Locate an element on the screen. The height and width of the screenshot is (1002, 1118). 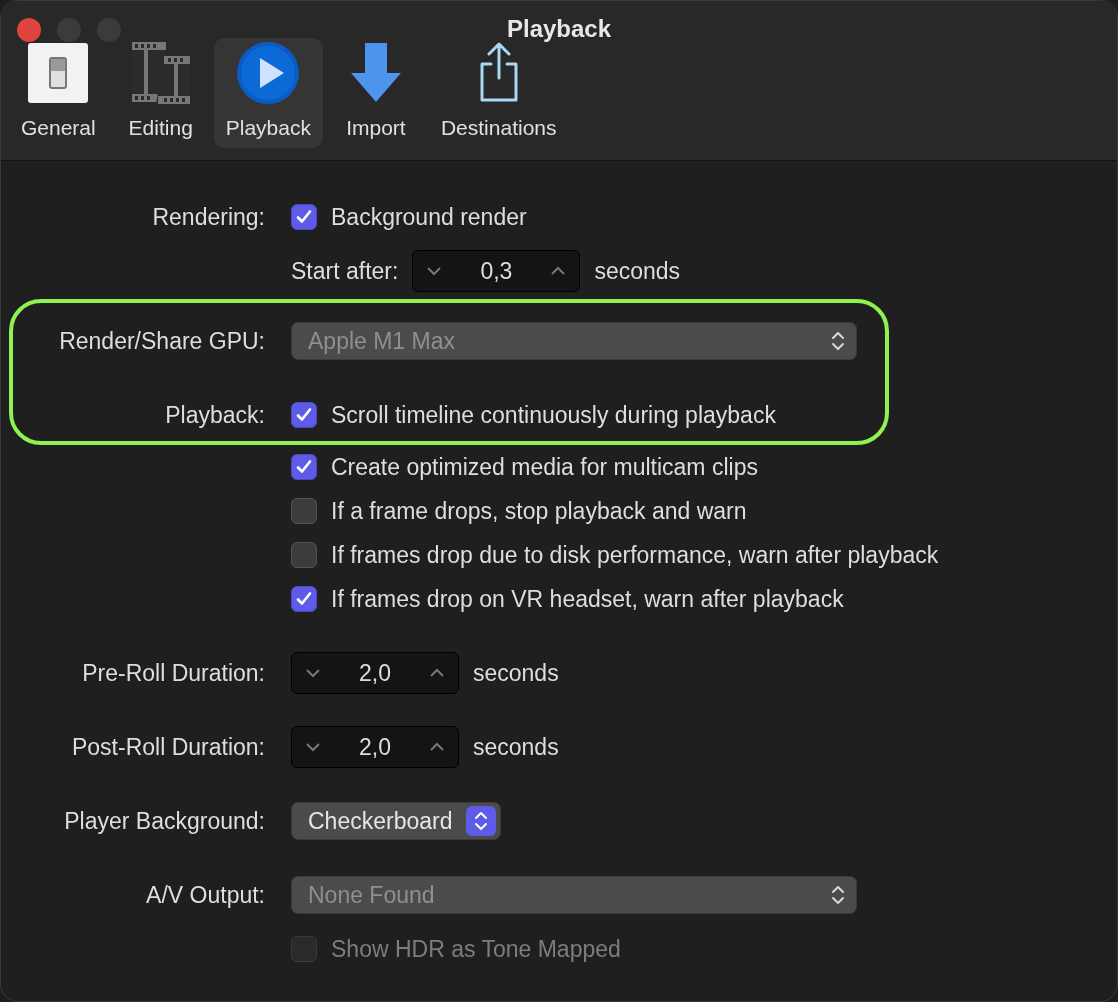
toolbar-tab: Import is located at coordinates (375, 93).